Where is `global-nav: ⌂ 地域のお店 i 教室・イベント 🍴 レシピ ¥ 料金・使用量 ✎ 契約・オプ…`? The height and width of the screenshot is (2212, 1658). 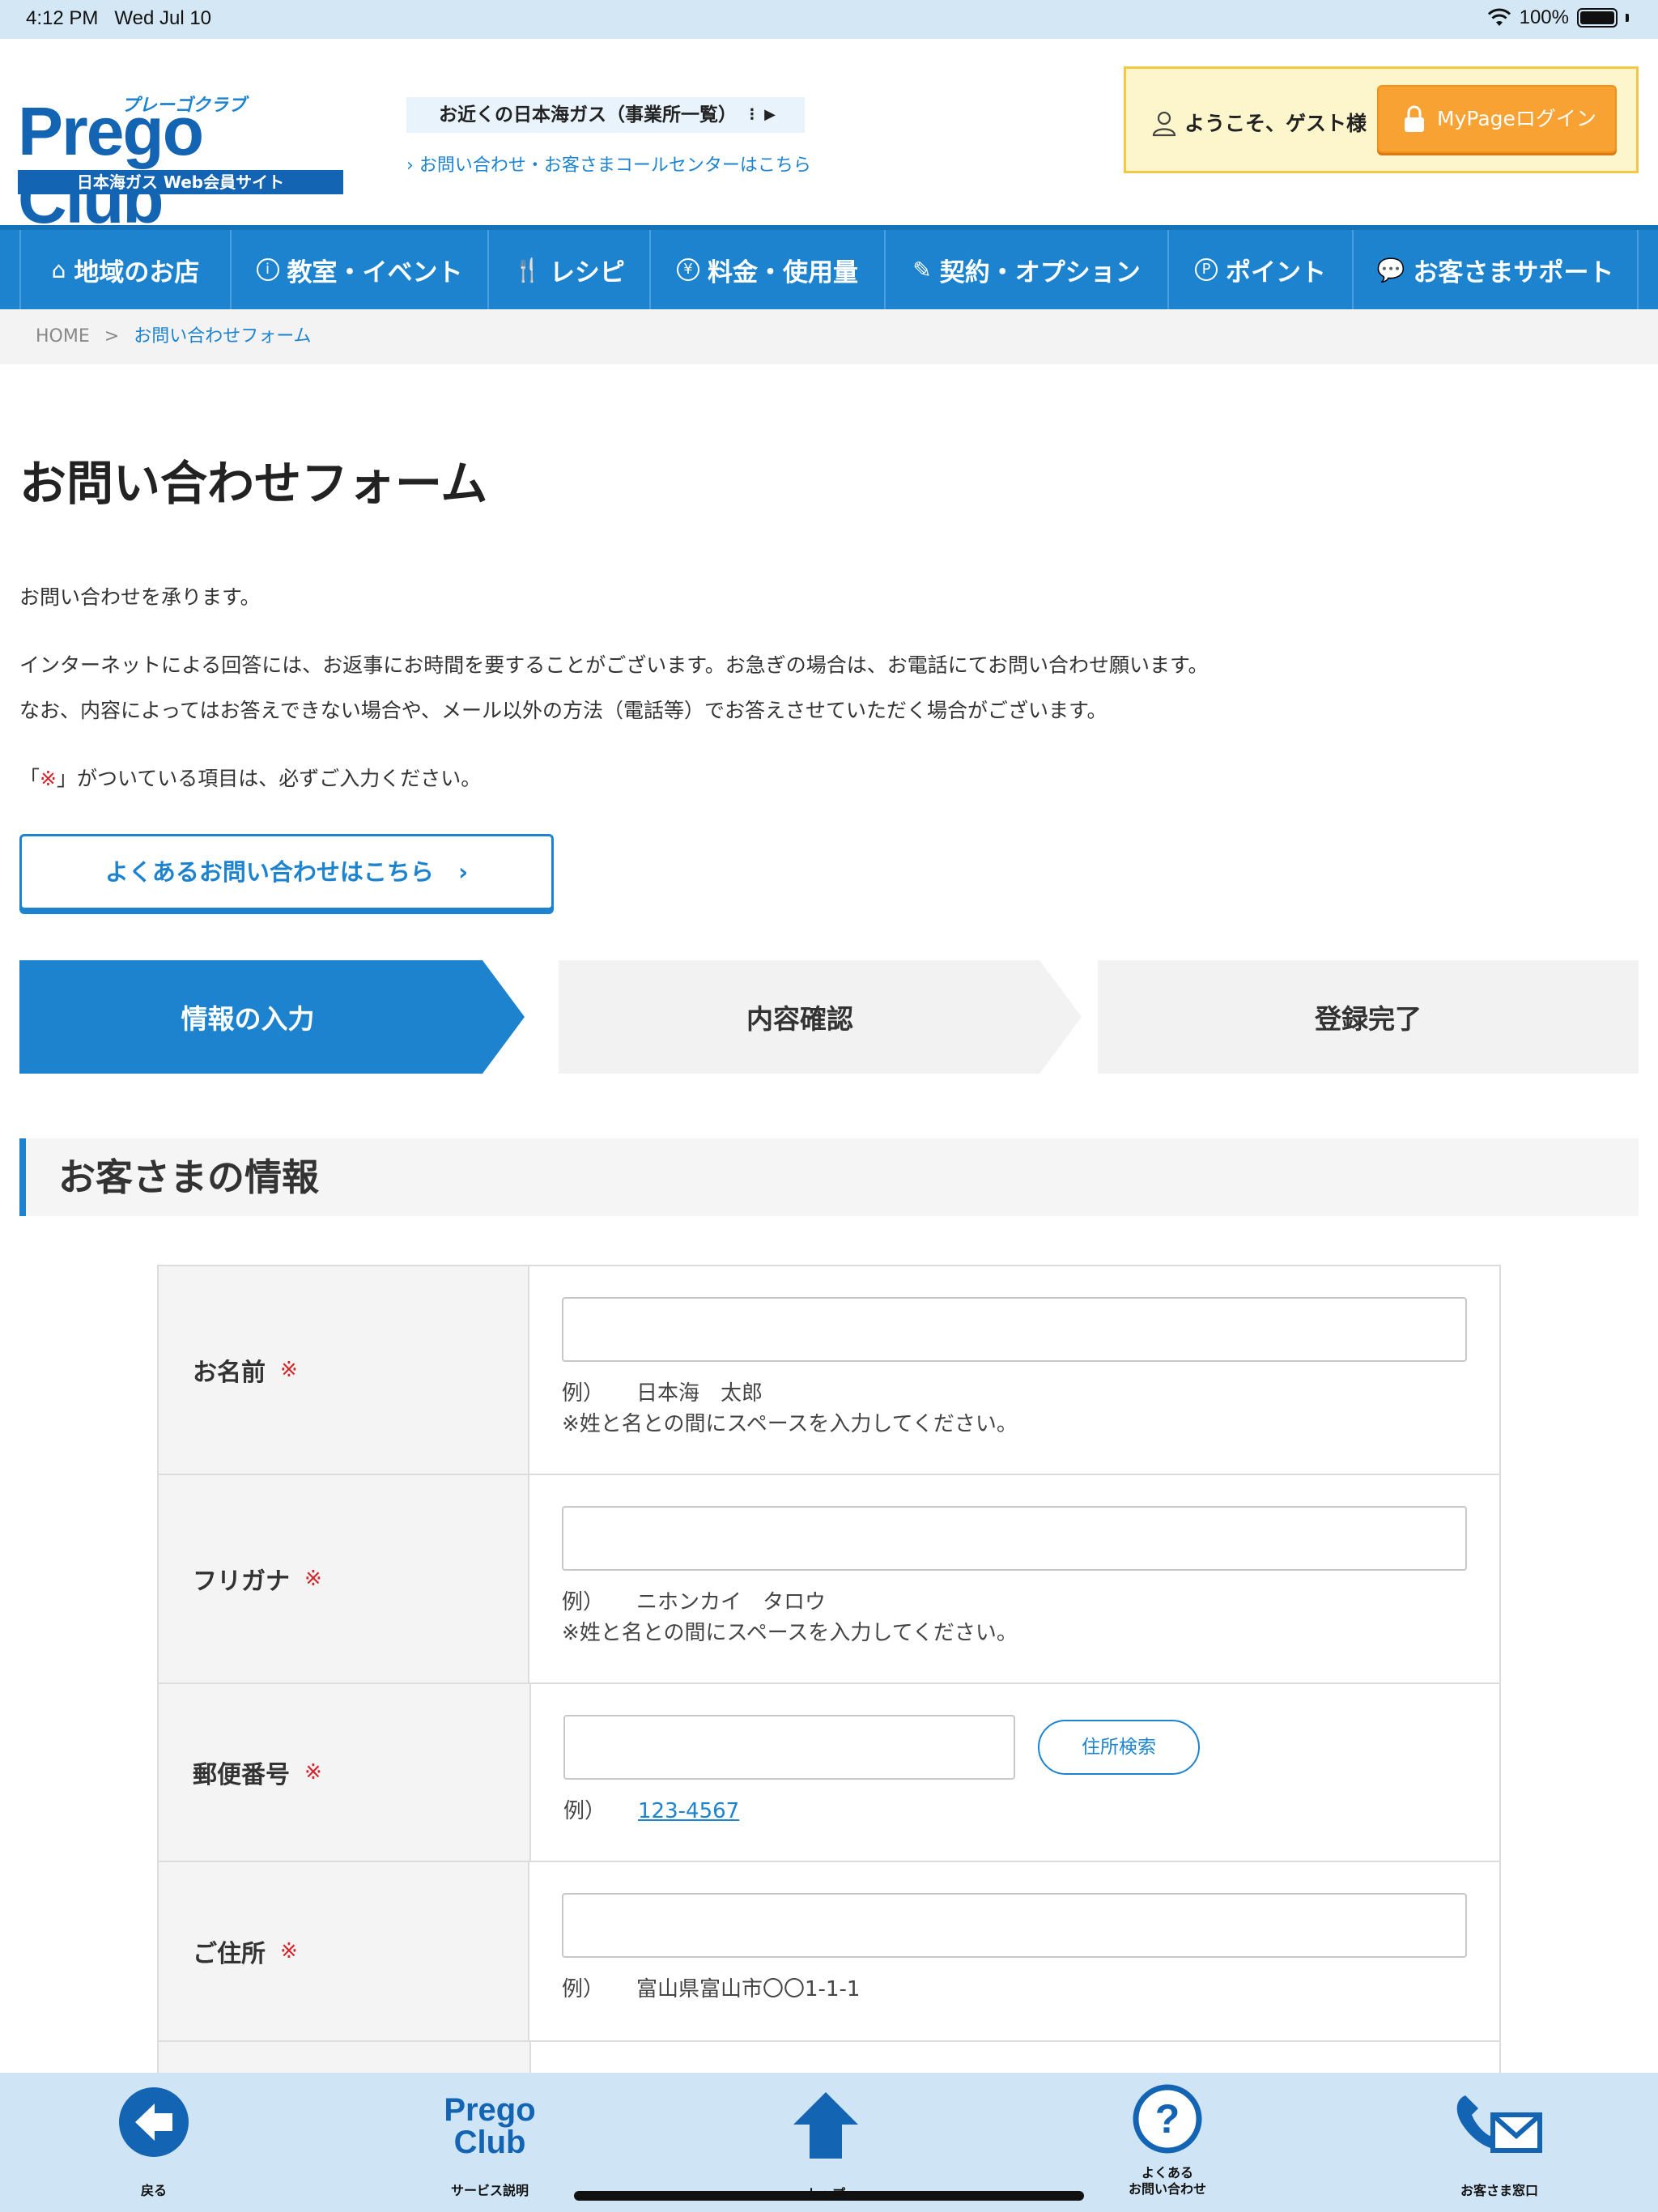
global-nav: ⌂ 地域のお店 i 教室・イベント 🍴 レシピ ¥ 料金・使用量 ✎ 契約・オプ… is located at coordinates (829, 267).